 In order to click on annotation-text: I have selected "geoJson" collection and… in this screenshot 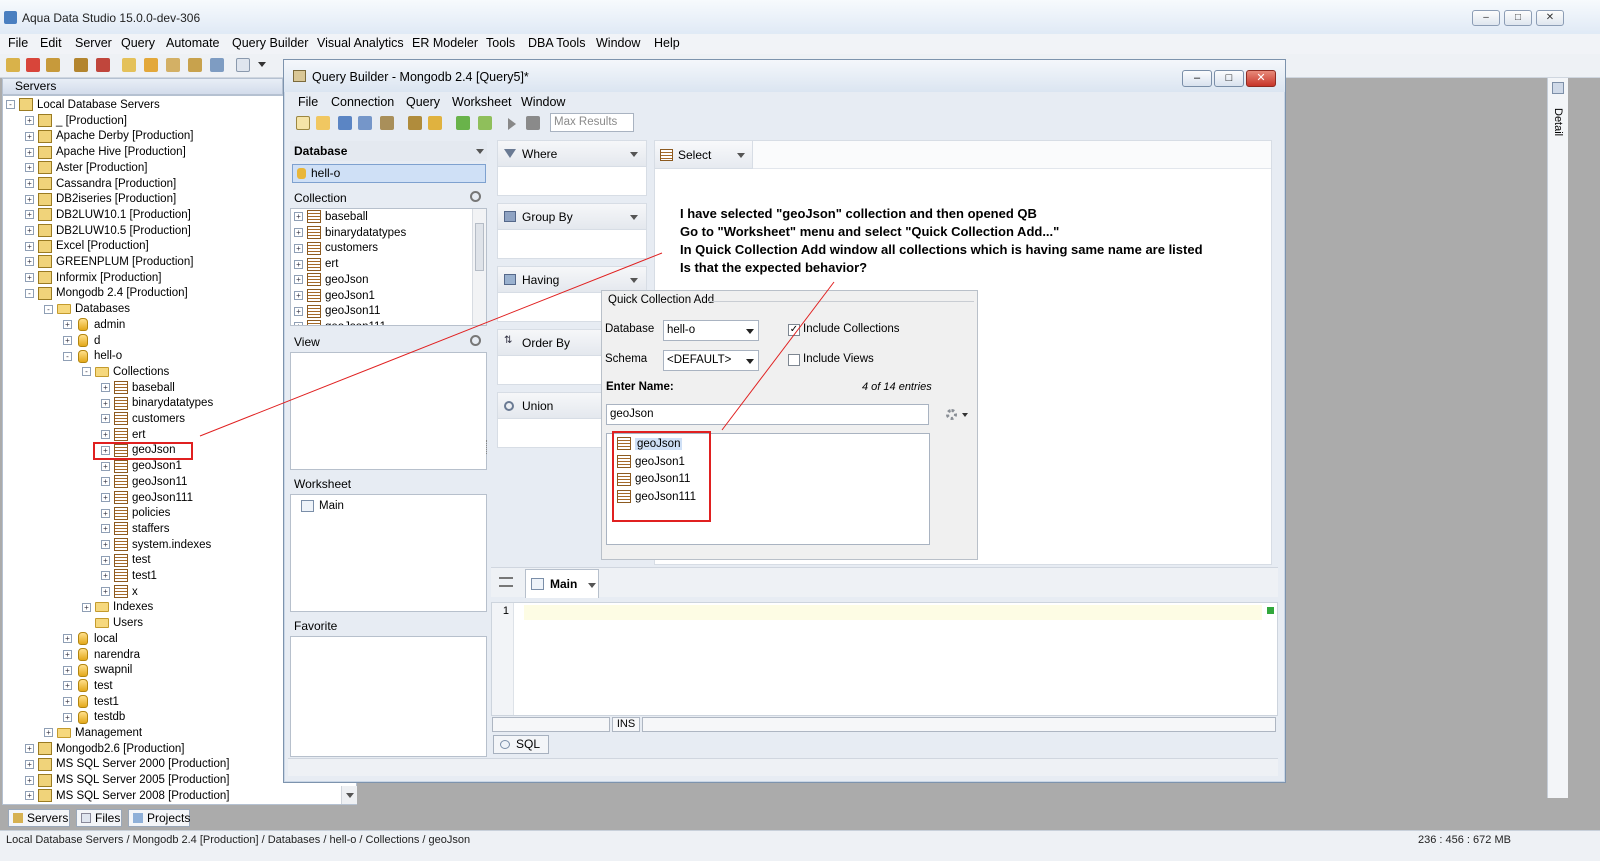, I will do `click(970, 241)`.